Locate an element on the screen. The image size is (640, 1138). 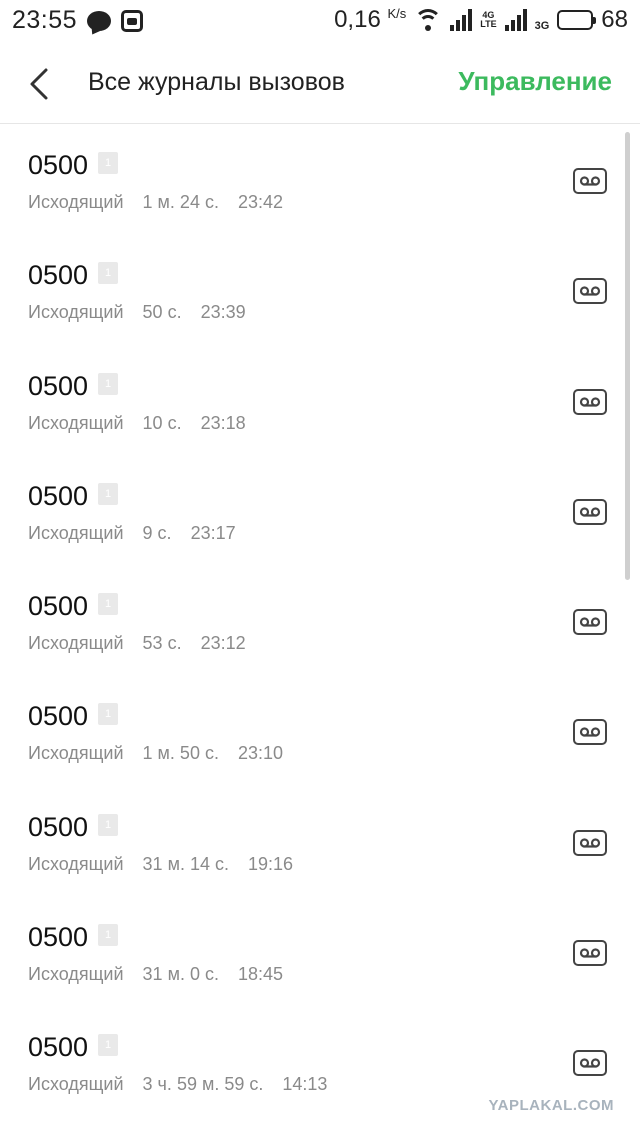
net-lte-label: LTE is located at coordinates (488, 24).